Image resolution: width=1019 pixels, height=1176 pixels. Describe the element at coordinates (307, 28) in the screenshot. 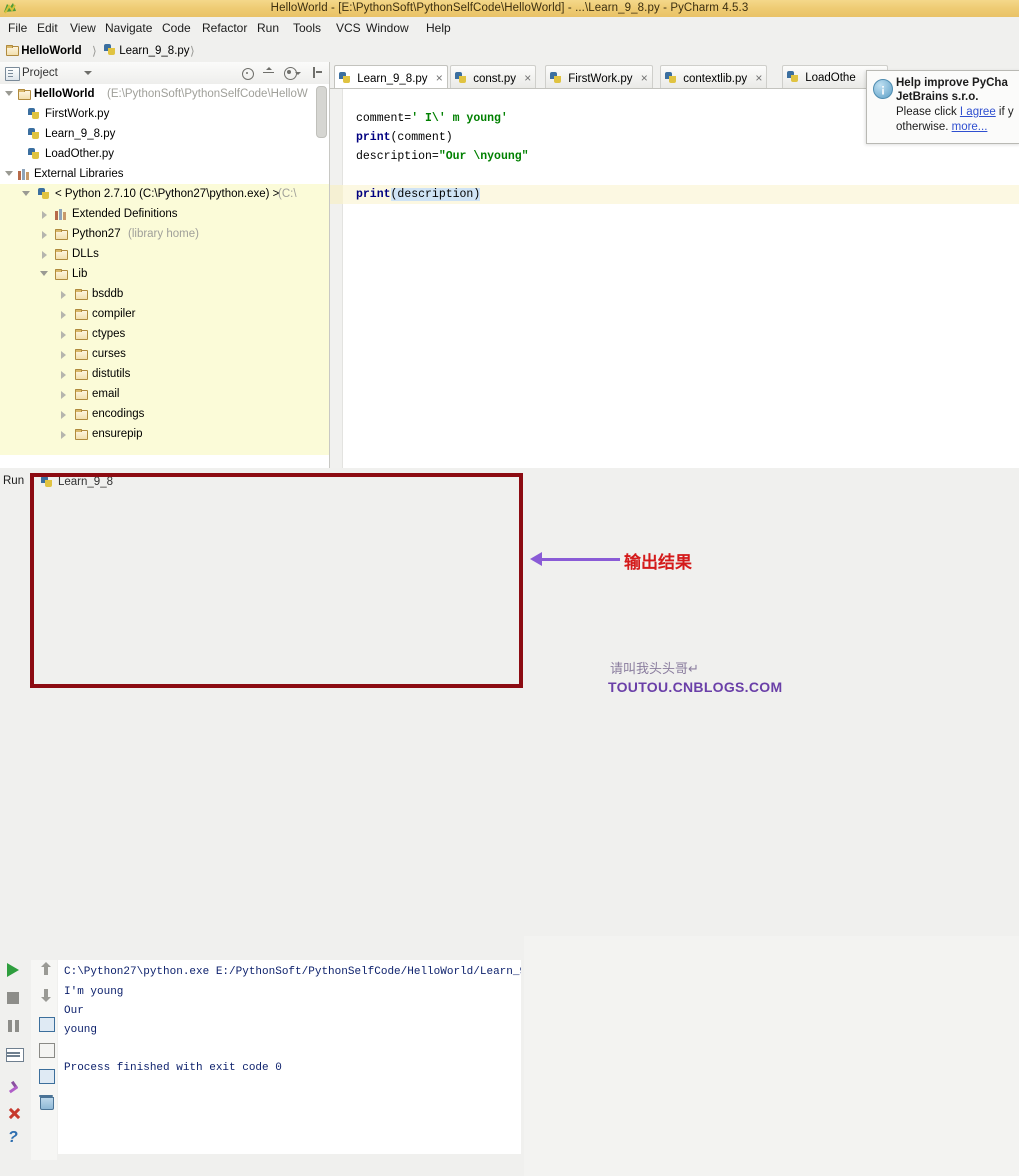

I see `menu-item-tools: Tools` at that location.